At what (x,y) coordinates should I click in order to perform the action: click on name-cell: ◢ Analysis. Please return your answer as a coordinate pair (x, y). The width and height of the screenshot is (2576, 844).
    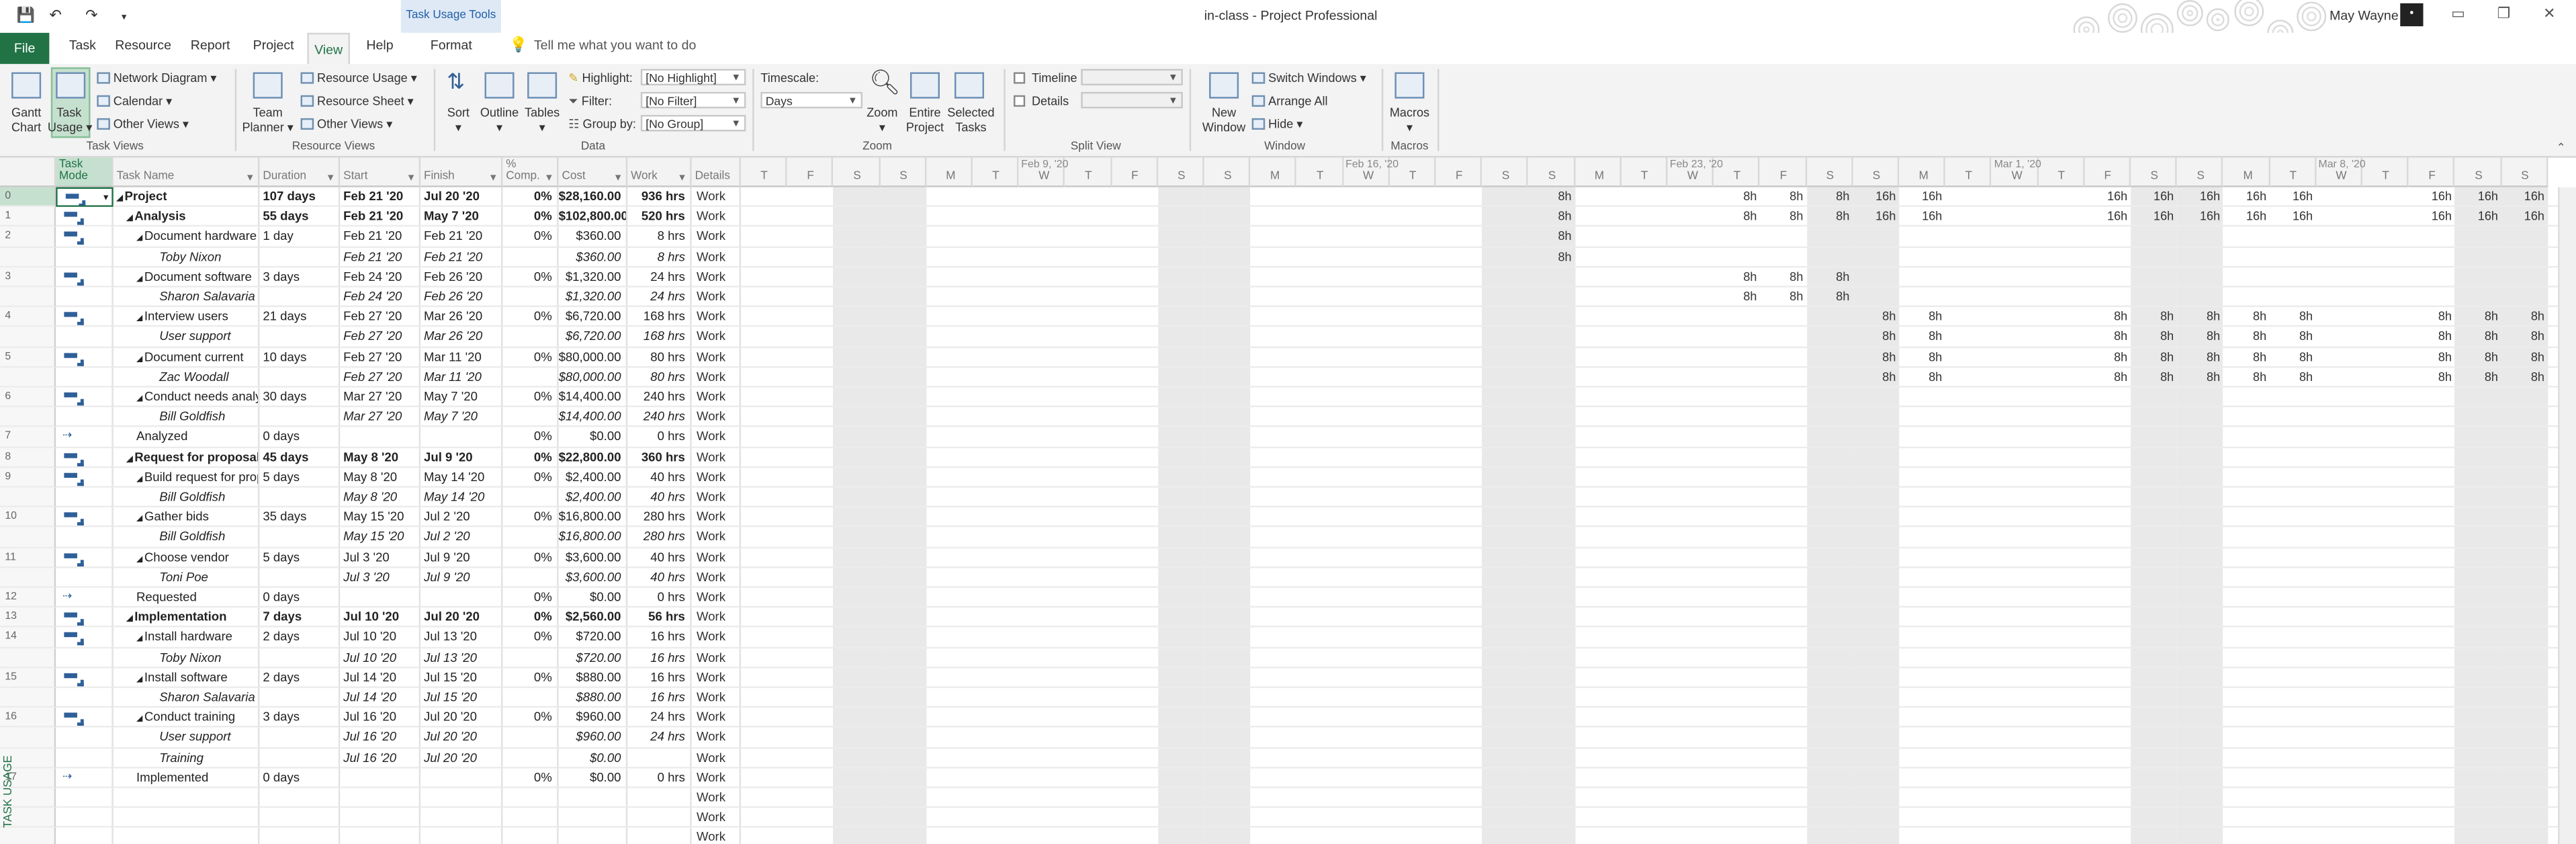
    Looking at the image, I should click on (186, 217).